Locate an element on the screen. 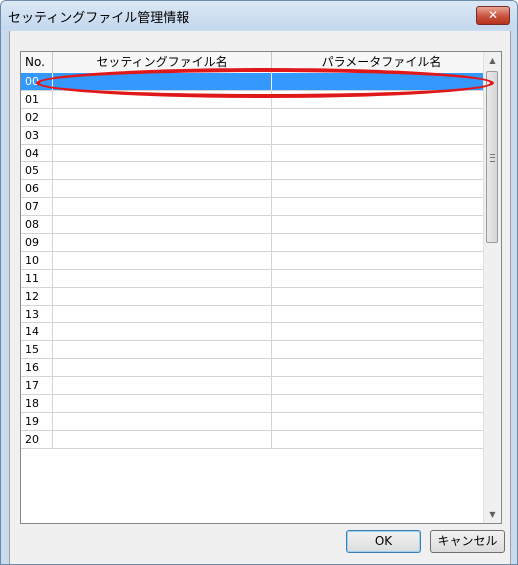  row-number-cell: 02 is located at coordinates (37, 117).